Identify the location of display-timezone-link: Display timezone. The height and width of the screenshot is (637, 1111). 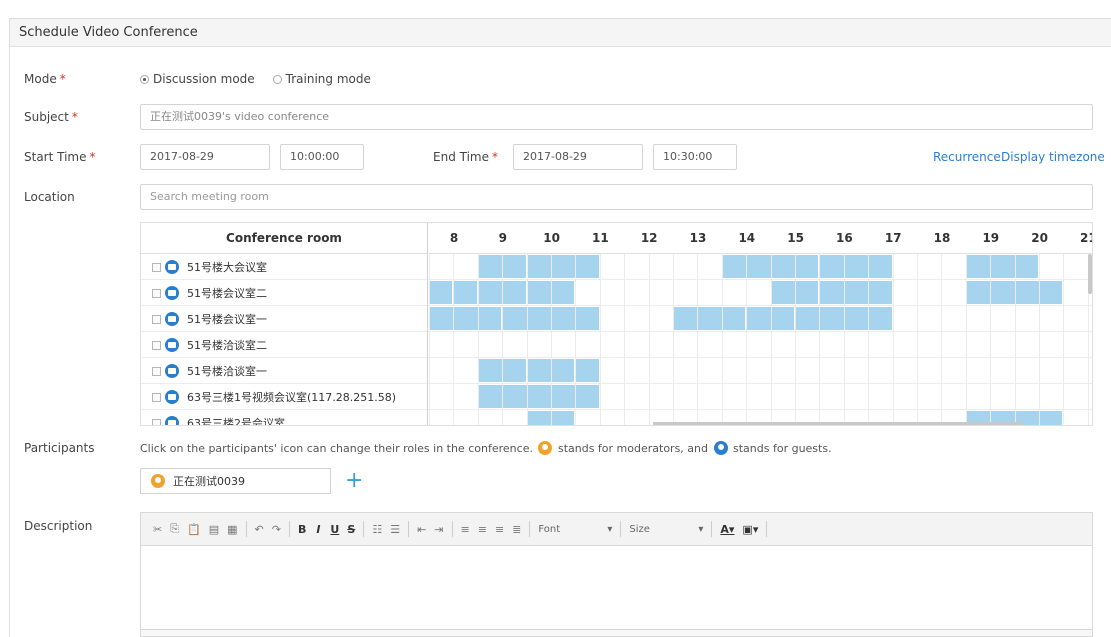
(1053, 157).